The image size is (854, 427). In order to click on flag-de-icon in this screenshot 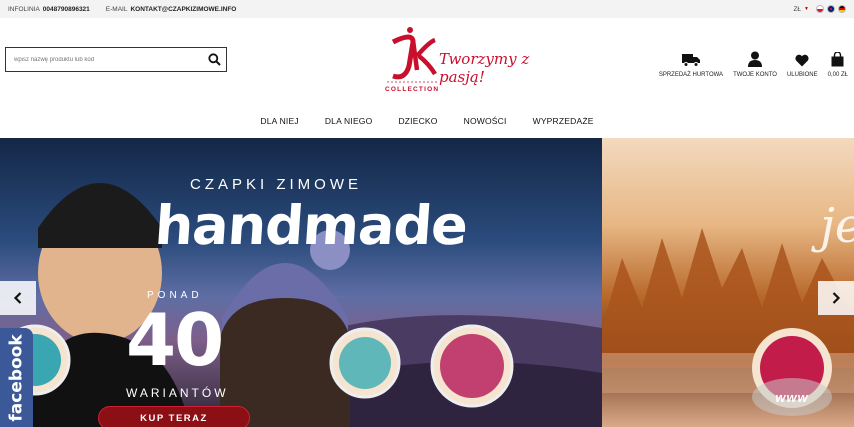, I will do `click(842, 9)`.